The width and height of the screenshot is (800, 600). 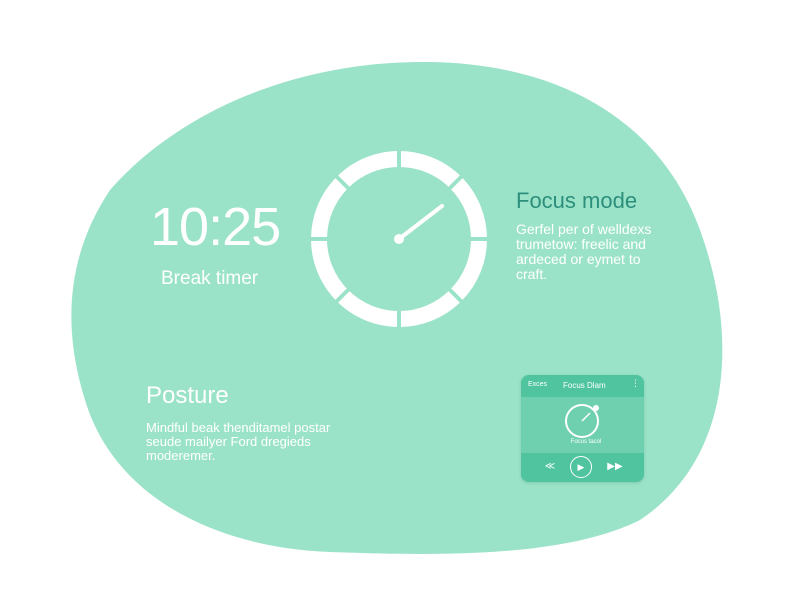 I want to click on mini-player-header: Exces Focus Dlam ⋮, so click(x=582, y=386).